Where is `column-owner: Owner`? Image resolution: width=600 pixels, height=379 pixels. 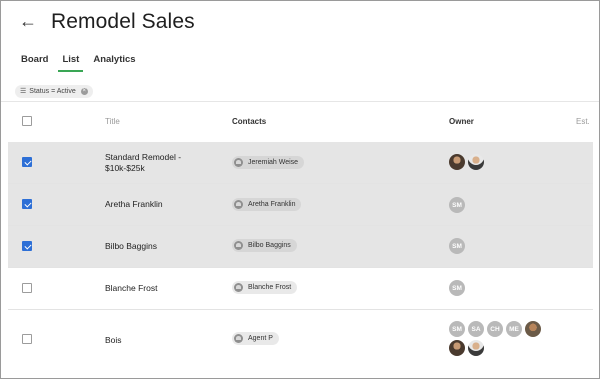
column-owner: Owner is located at coordinates (461, 121).